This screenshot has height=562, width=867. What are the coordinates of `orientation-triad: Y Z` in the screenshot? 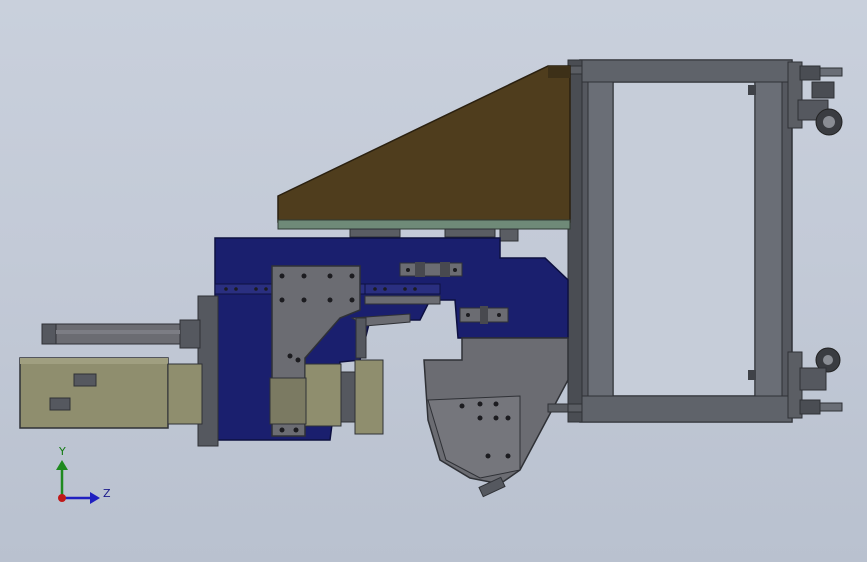 It's located at (83, 474).